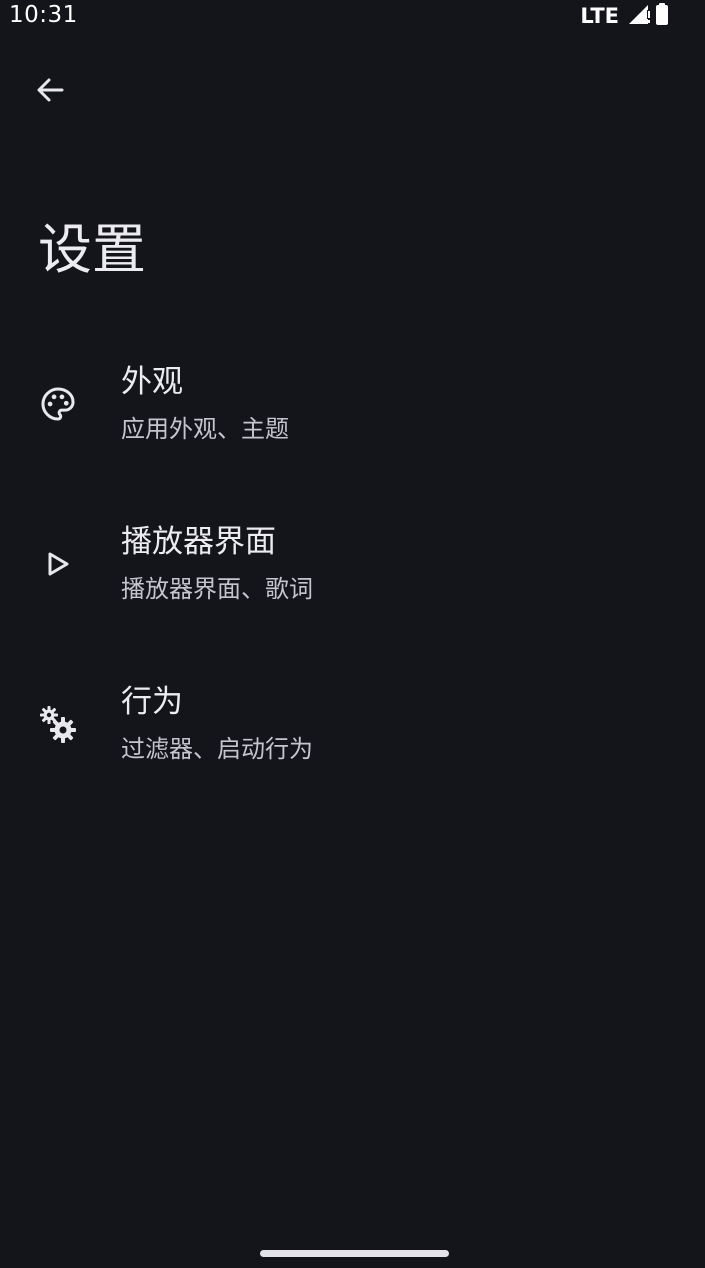 The width and height of the screenshot is (705, 1268). What do you see at coordinates (217, 589) in the screenshot?
I see `item-subtitle-player-ui: 播放器界面、歌词` at bounding box center [217, 589].